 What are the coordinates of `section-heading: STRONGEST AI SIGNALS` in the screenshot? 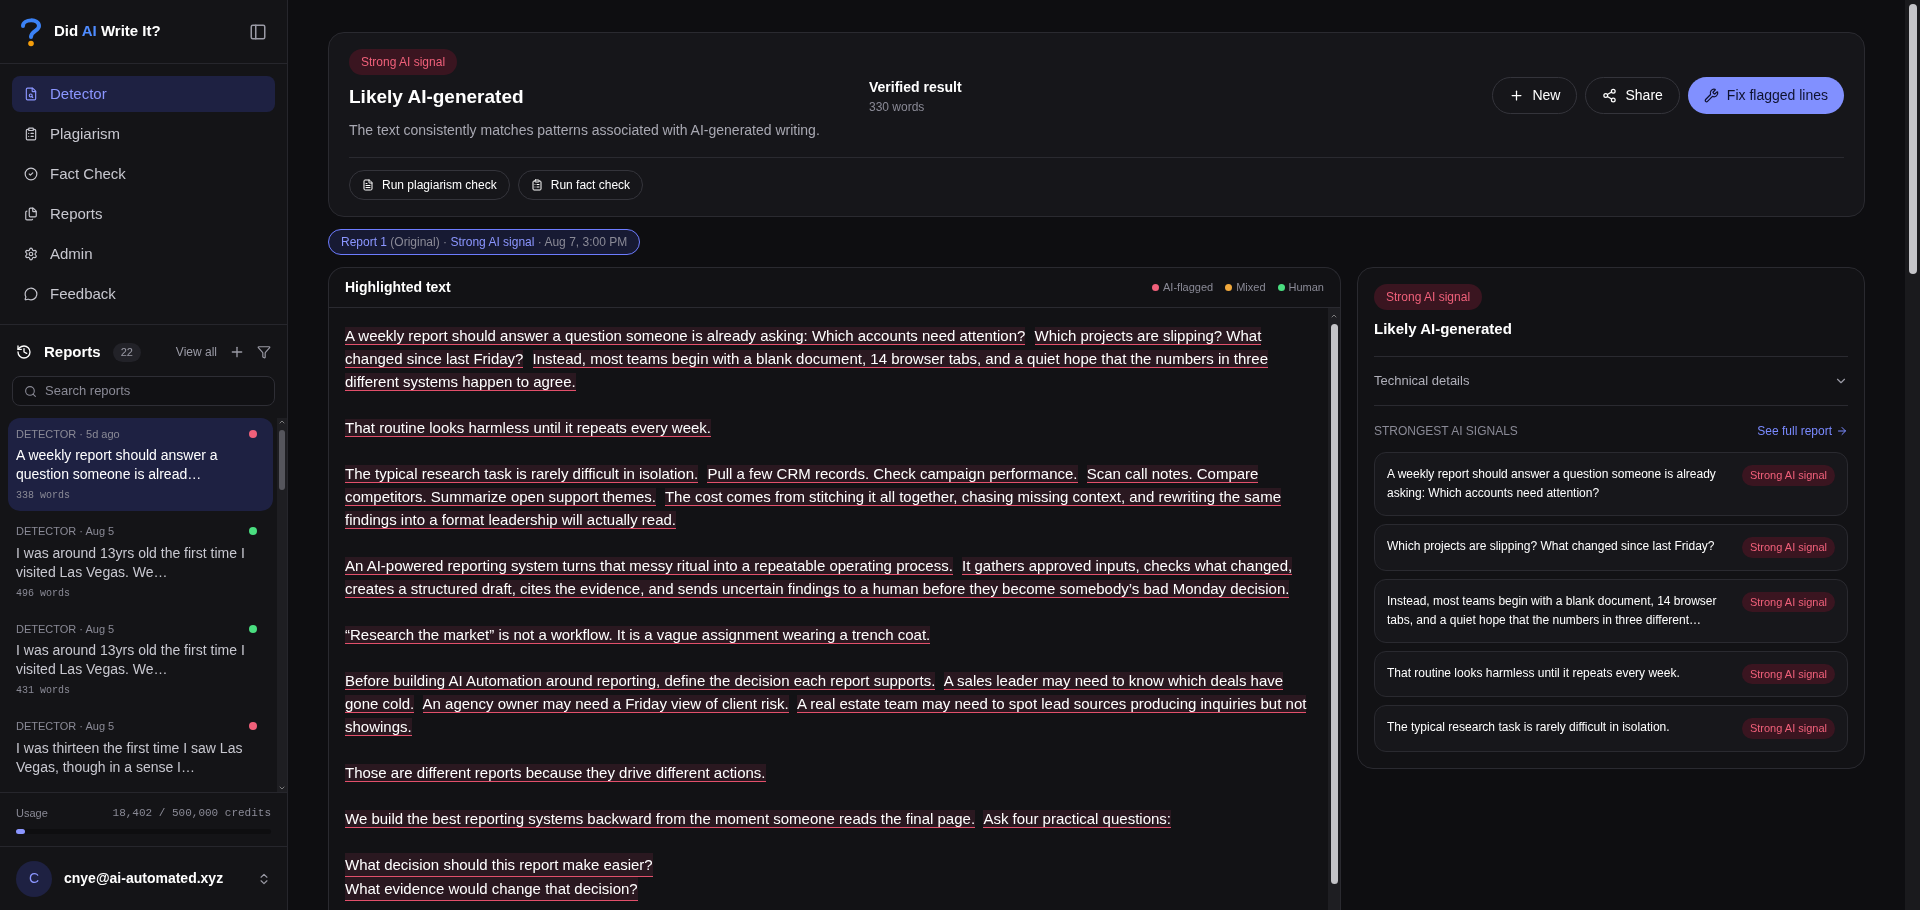 It's located at (1446, 431).